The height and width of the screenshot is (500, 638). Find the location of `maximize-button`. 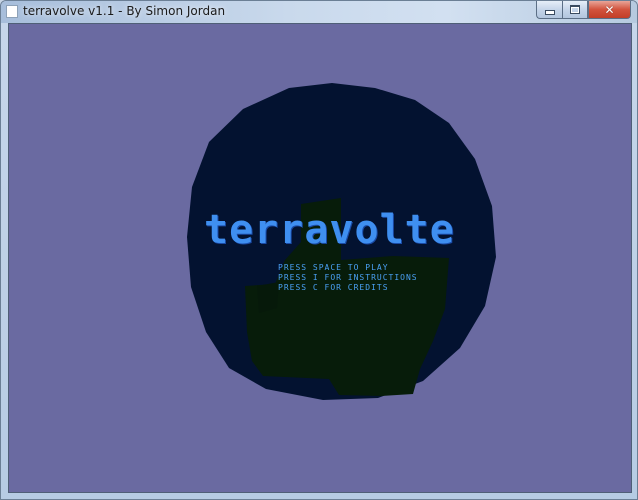

maximize-button is located at coordinates (575, 10).